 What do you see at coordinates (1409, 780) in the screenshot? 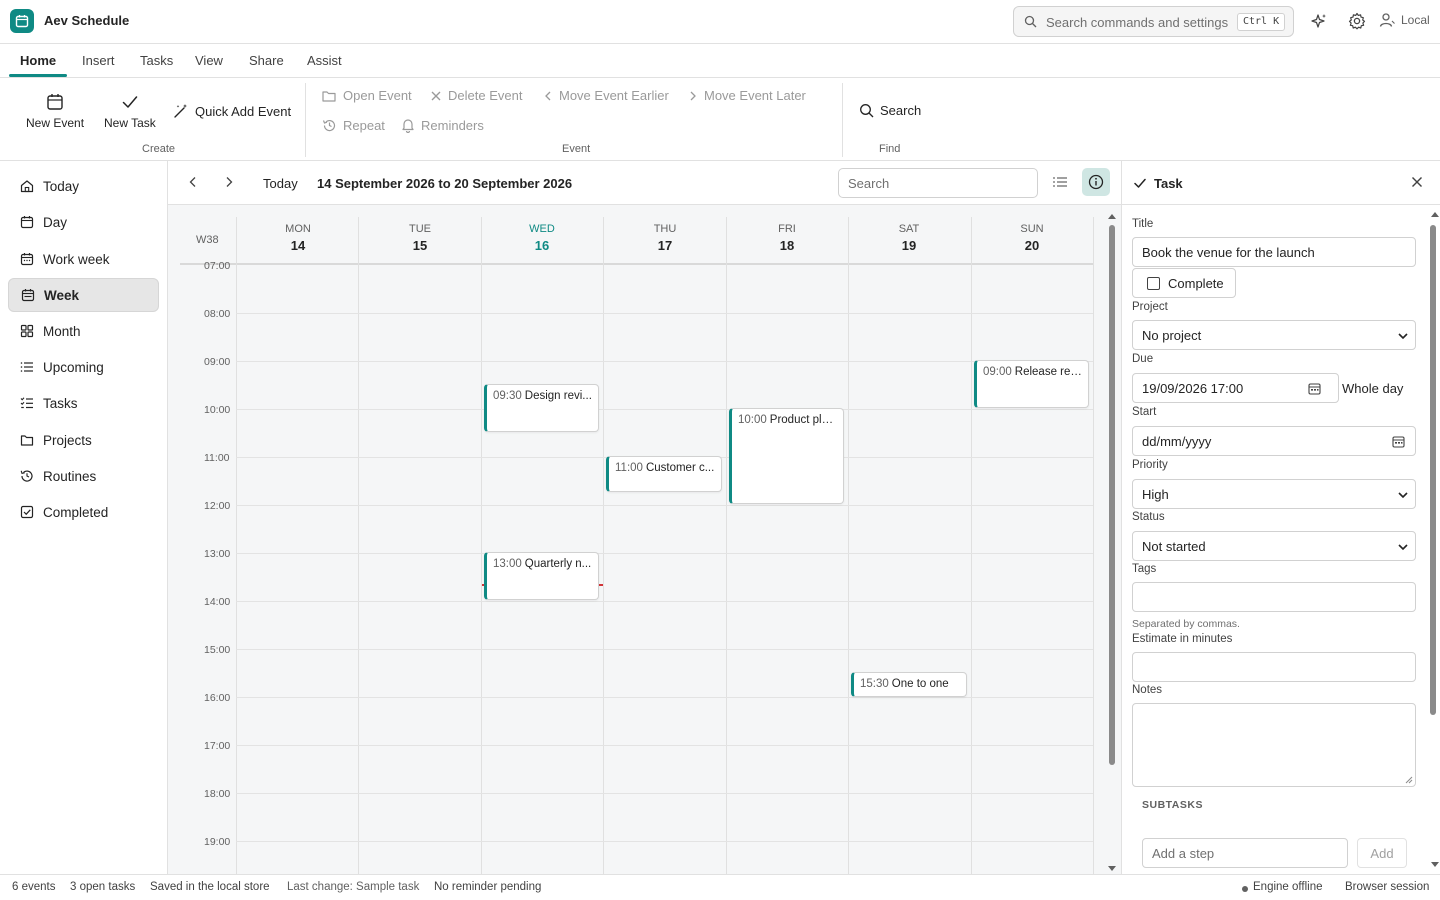
I see `resize-grip-icon` at bounding box center [1409, 780].